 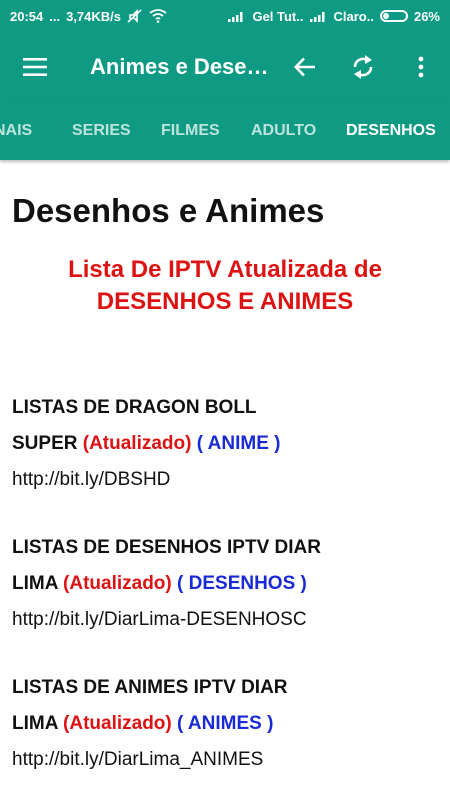 I want to click on refresh-button, so click(x=363, y=67).